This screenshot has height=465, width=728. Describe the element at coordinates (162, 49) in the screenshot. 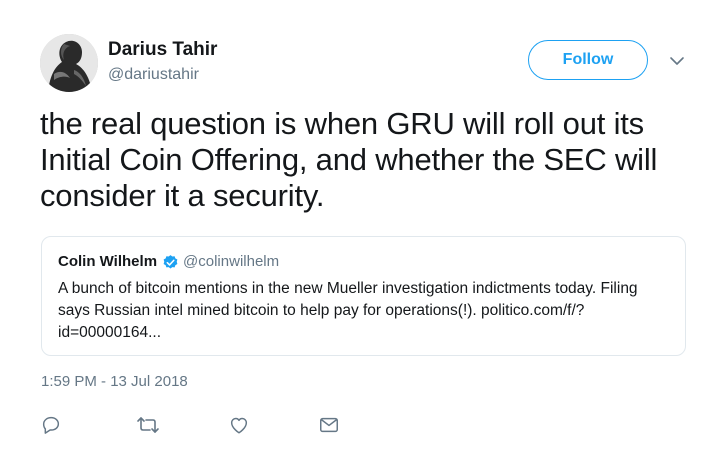

I see `author-display-name: Darius Tahir` at that location.